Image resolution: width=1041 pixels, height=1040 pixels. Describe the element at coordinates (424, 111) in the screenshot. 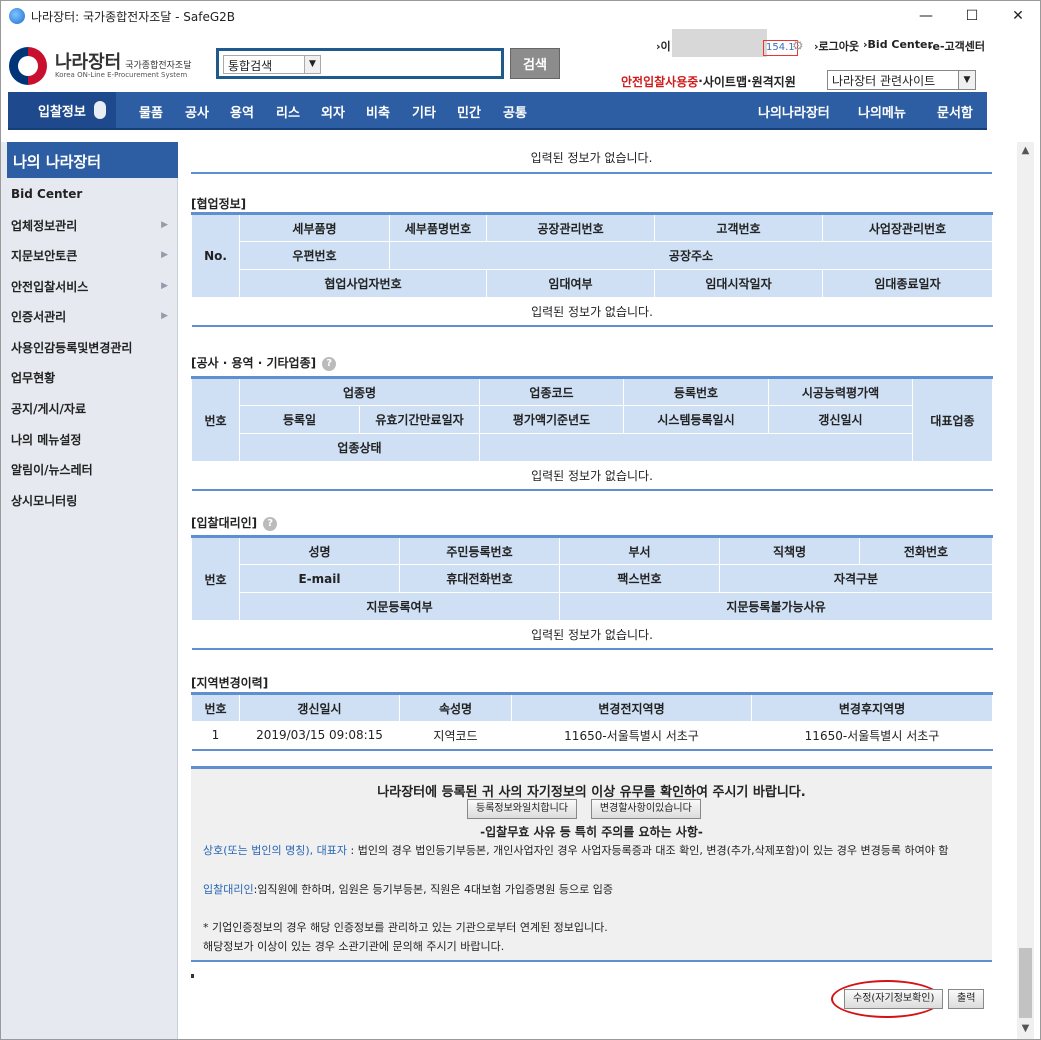

I see `nav-item: 기타` at that location.